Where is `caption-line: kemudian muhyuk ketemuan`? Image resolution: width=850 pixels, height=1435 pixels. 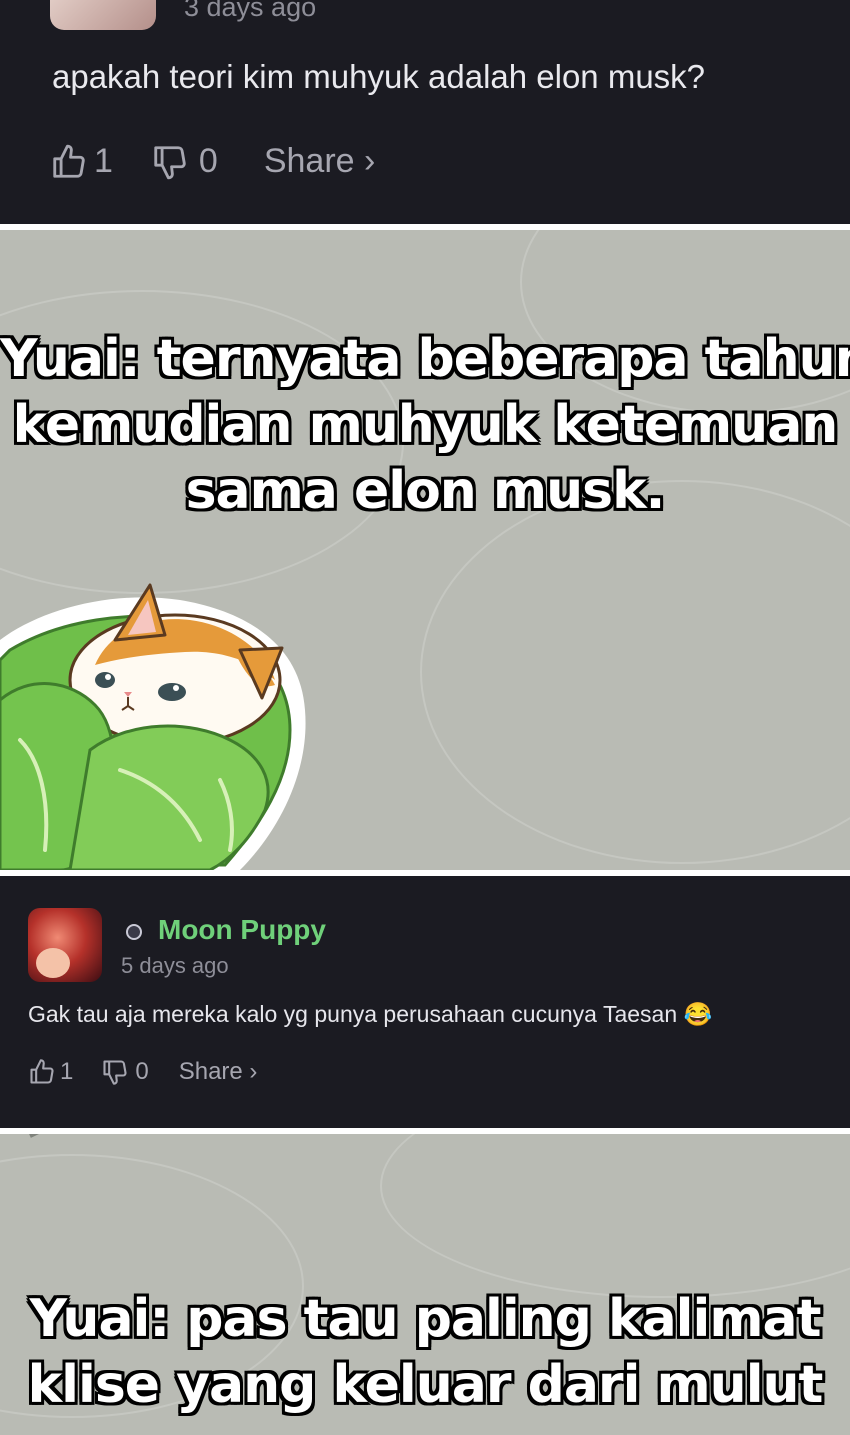 caption-line: kemudian muhyuk ketemuan is located at coordinates (425, 425).